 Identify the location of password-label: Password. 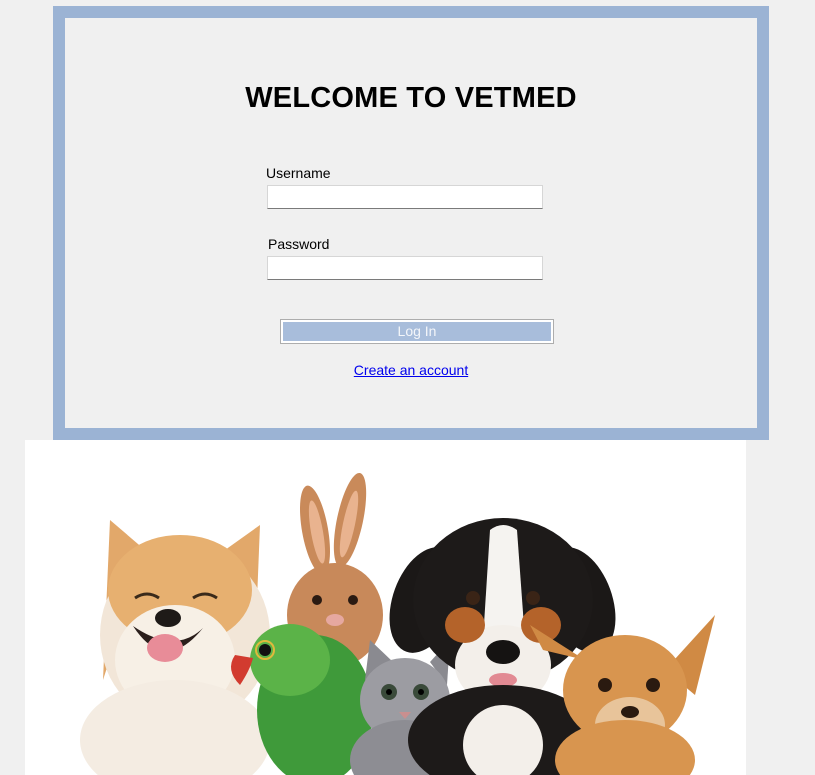
(299, 244).